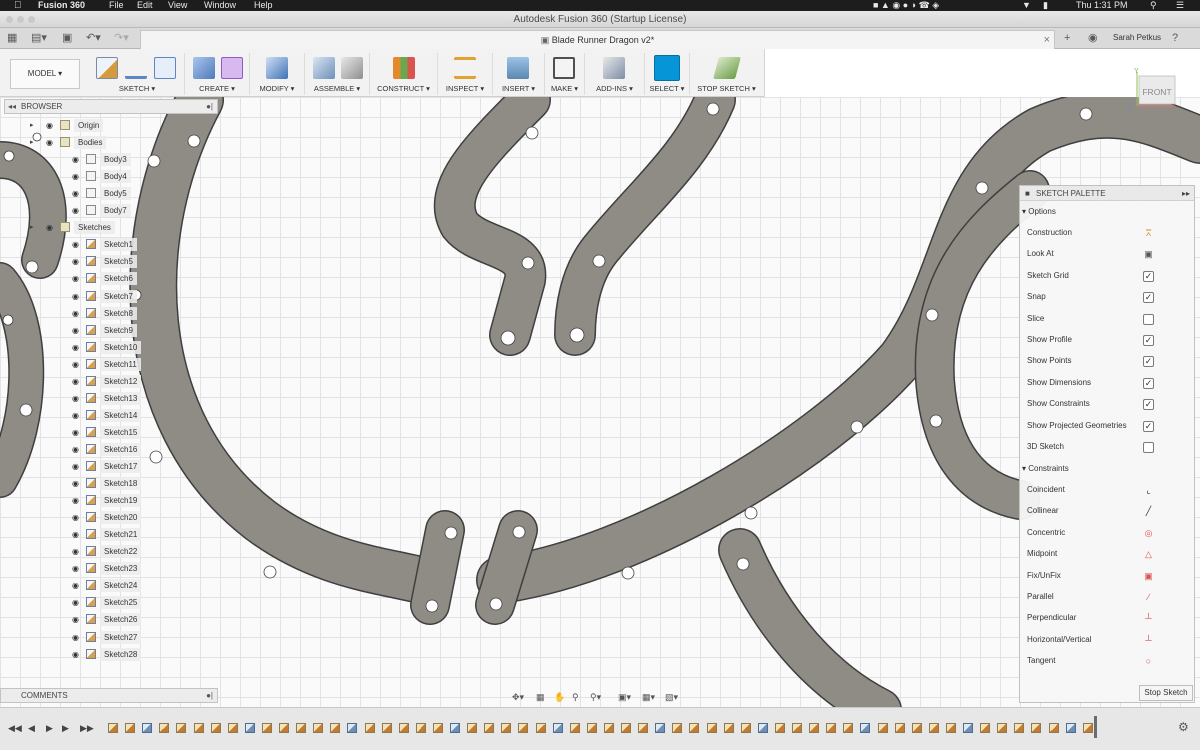  Describe the element at coordinates (906, 5) in the screenshot. I see `status-icons: ■ ▲ ◉ ● ◑ ☎ ◈` at that location.